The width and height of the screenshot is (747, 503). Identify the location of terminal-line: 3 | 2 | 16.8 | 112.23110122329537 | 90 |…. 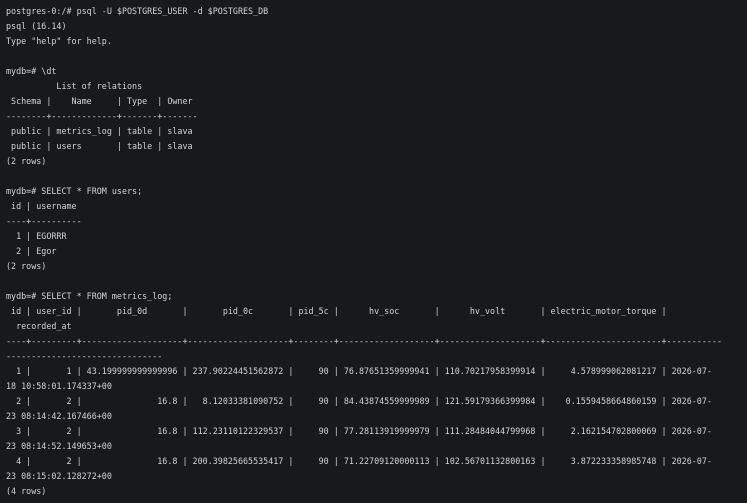
(359, 431).